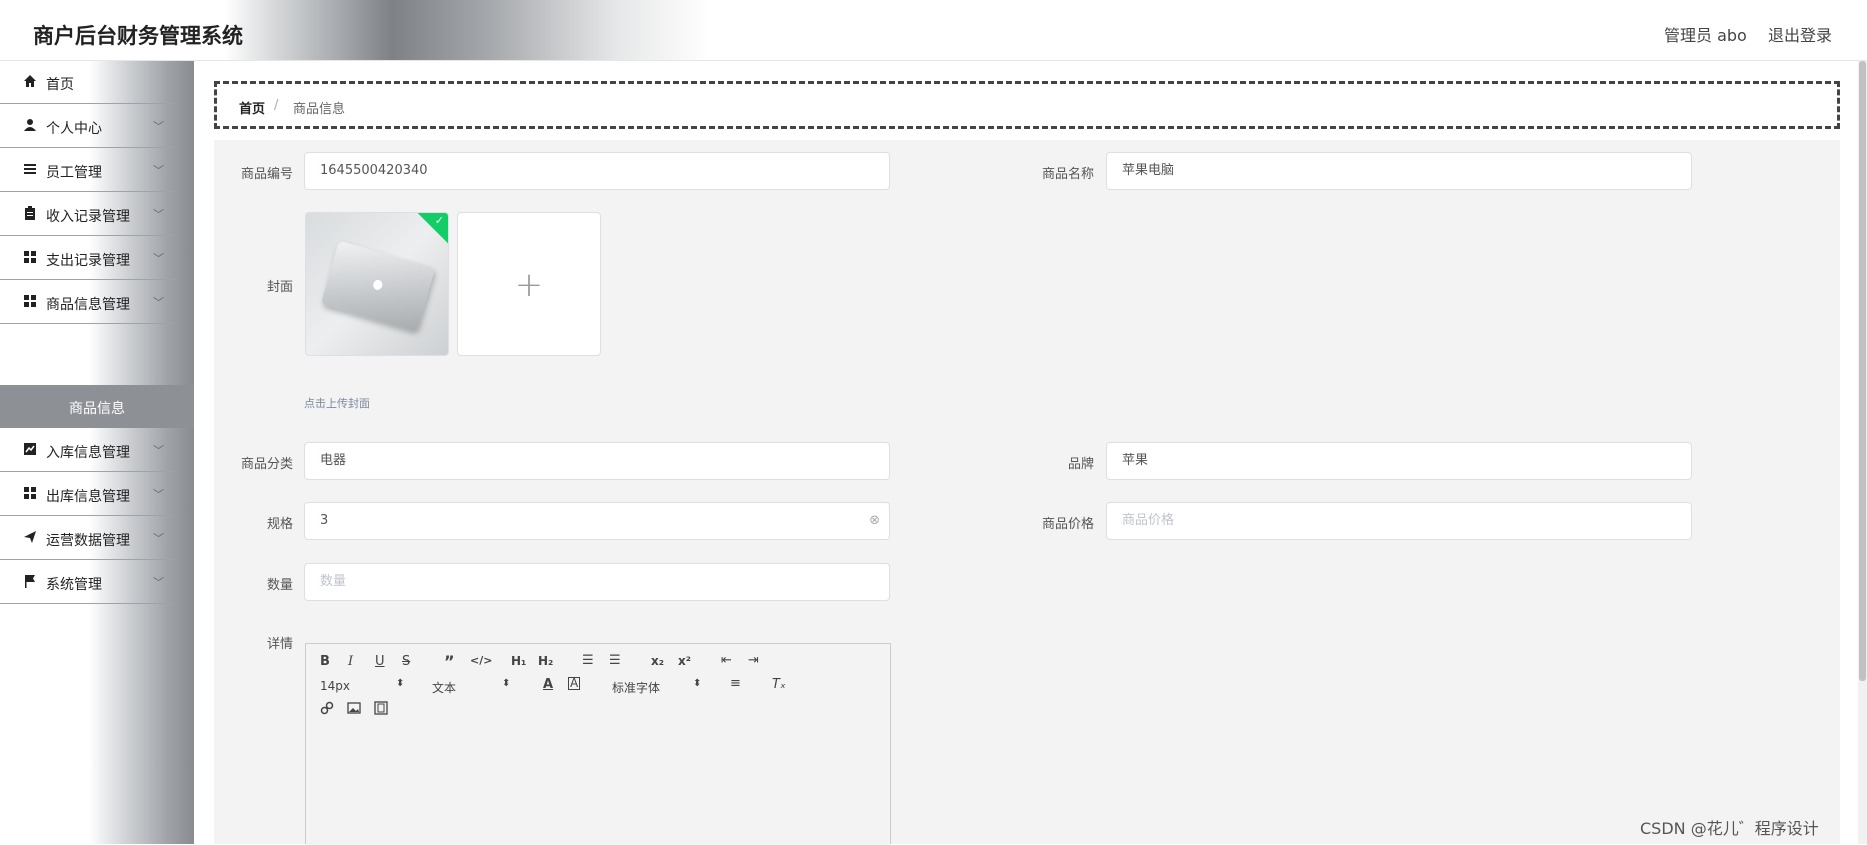 The width and height of the screenshot is (1867, 845). What do you see at coordinates (88, 453) in the screenshot?
I see `sidebar-item-label: 入库信息管理` at bounding box center [88, 453].